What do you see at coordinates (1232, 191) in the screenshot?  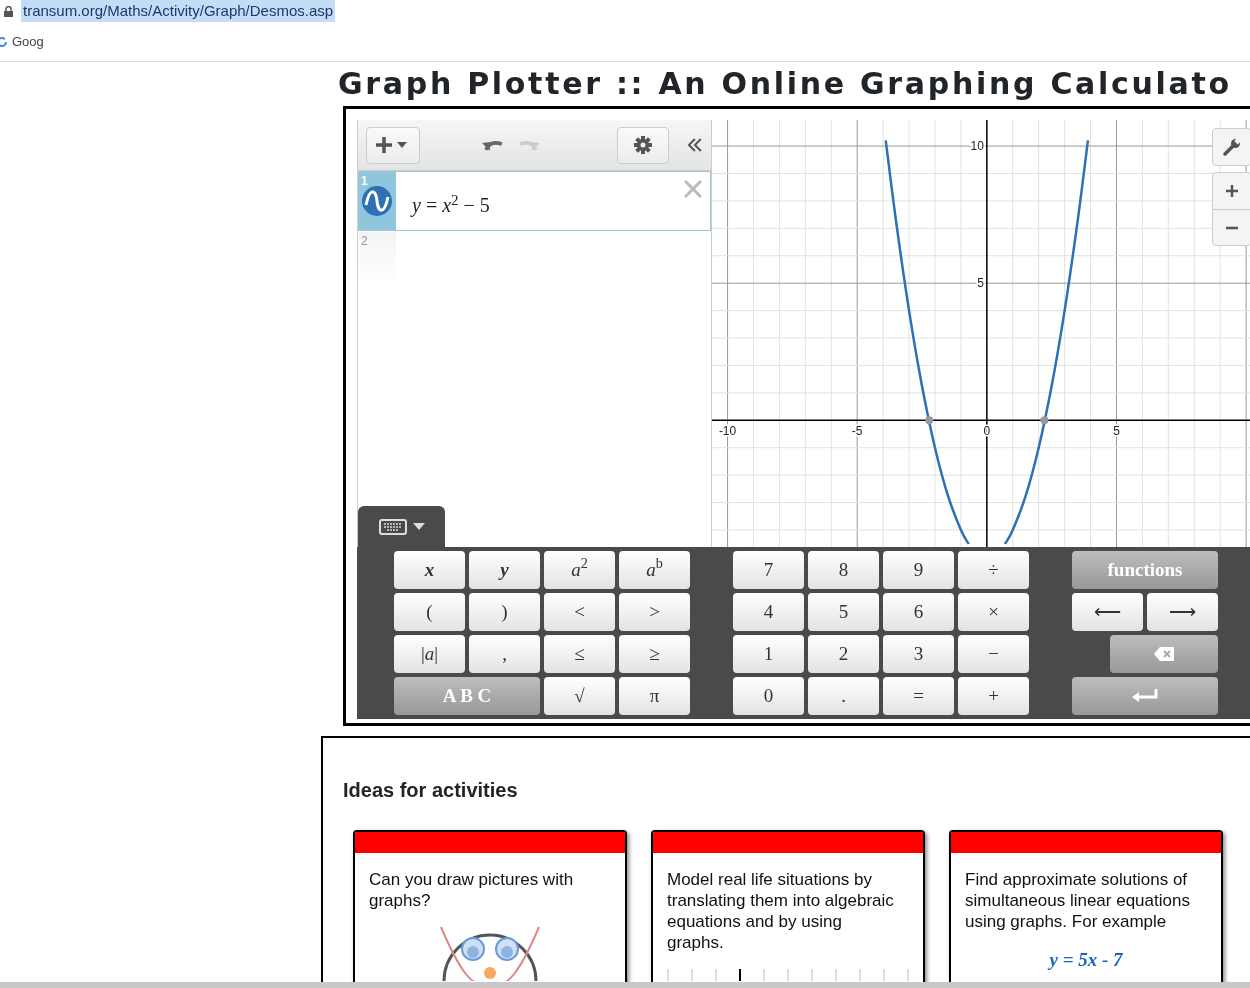 I see `plus-icon` at bounding box center [1232, 191].